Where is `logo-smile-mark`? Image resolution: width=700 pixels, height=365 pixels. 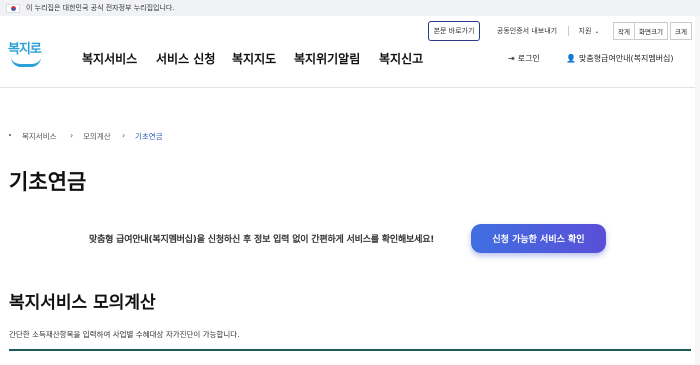 logo-smile-mark is located at coordinates (26, 62).